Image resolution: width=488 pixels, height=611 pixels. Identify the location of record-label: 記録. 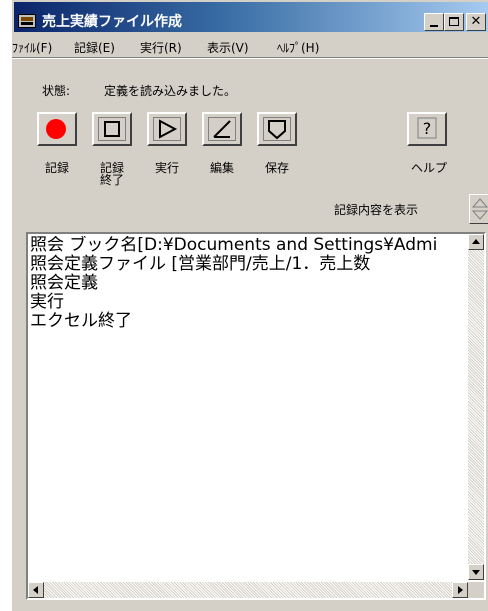
(56, 168).